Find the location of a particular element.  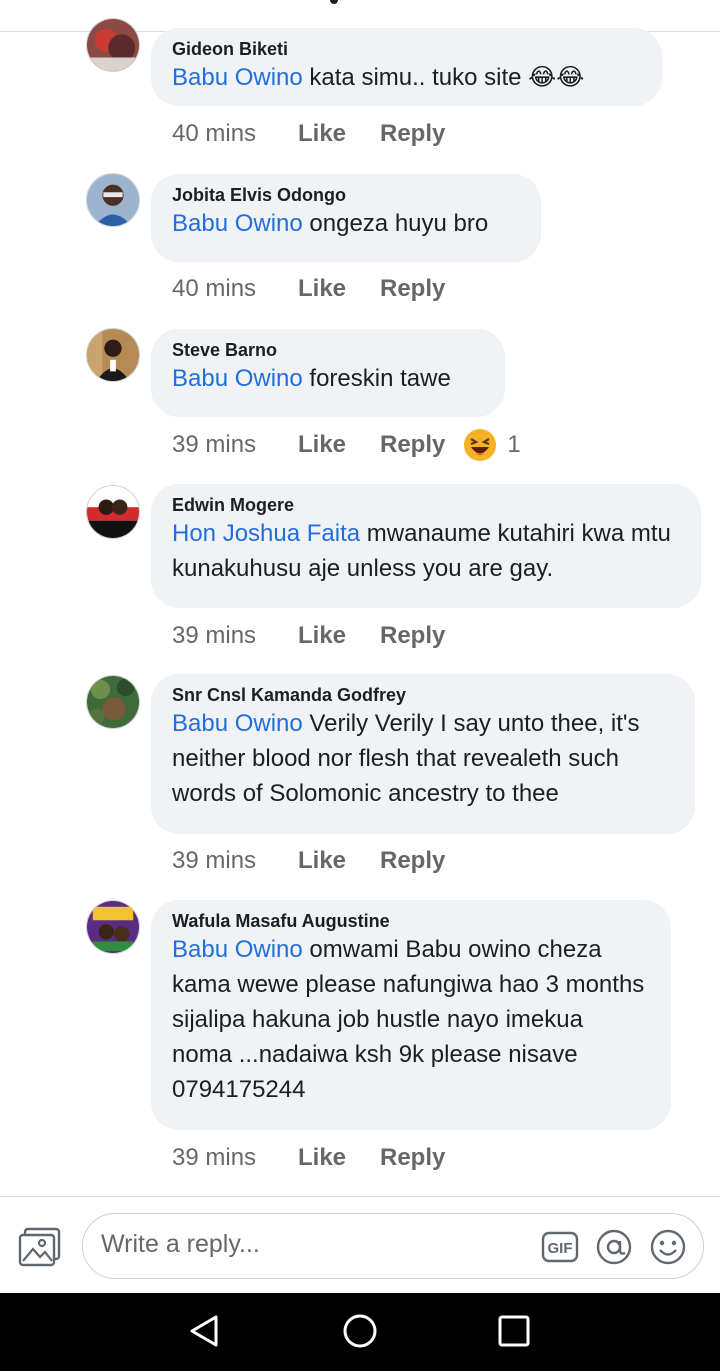

reply-composer: Write a reply... GIF is located at coordinates (360, 1244).